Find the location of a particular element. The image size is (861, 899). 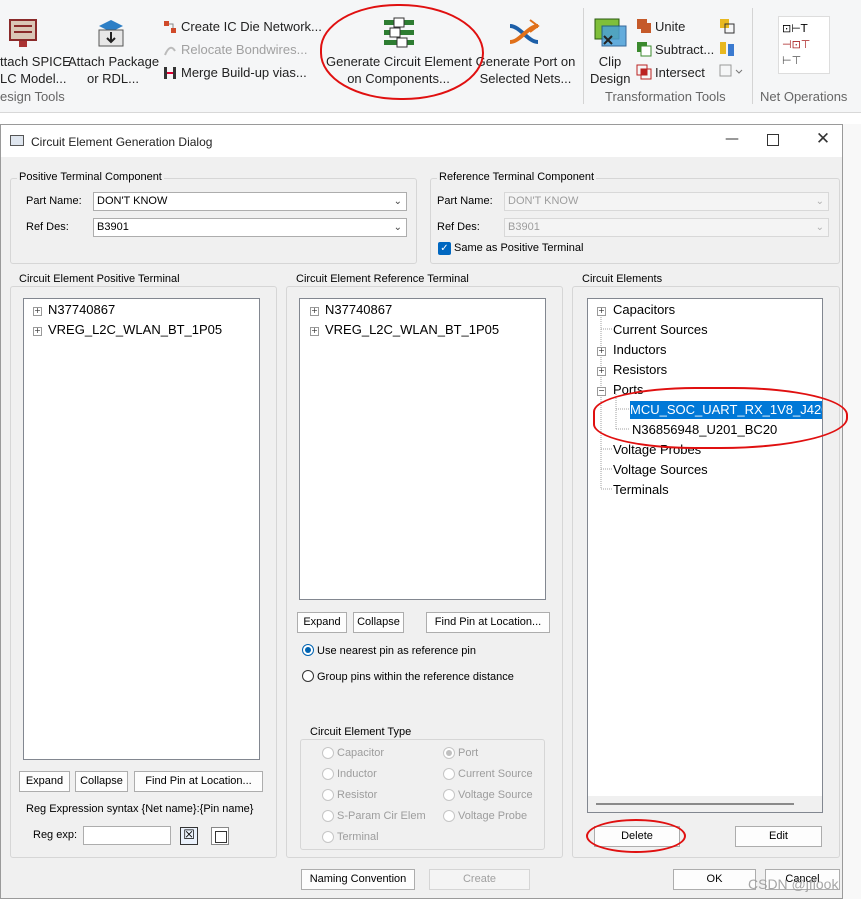

naming-convention-button: Naming Convention is located at coordinates (358, 879).